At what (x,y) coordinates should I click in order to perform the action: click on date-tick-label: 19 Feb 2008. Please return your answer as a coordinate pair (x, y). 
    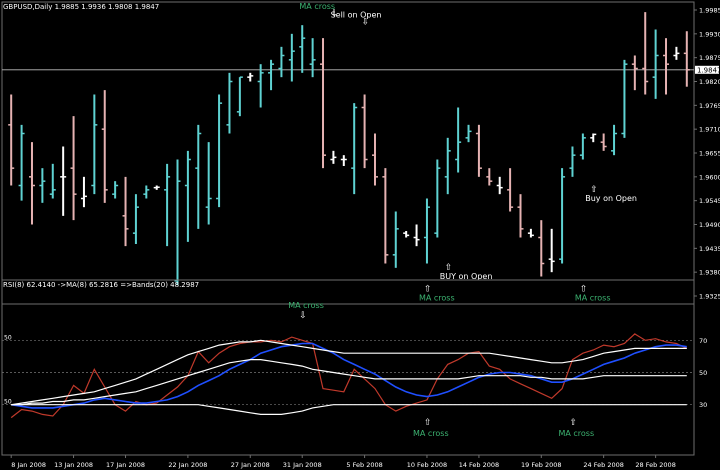
    Looking at the image, I should click on (541, 465).